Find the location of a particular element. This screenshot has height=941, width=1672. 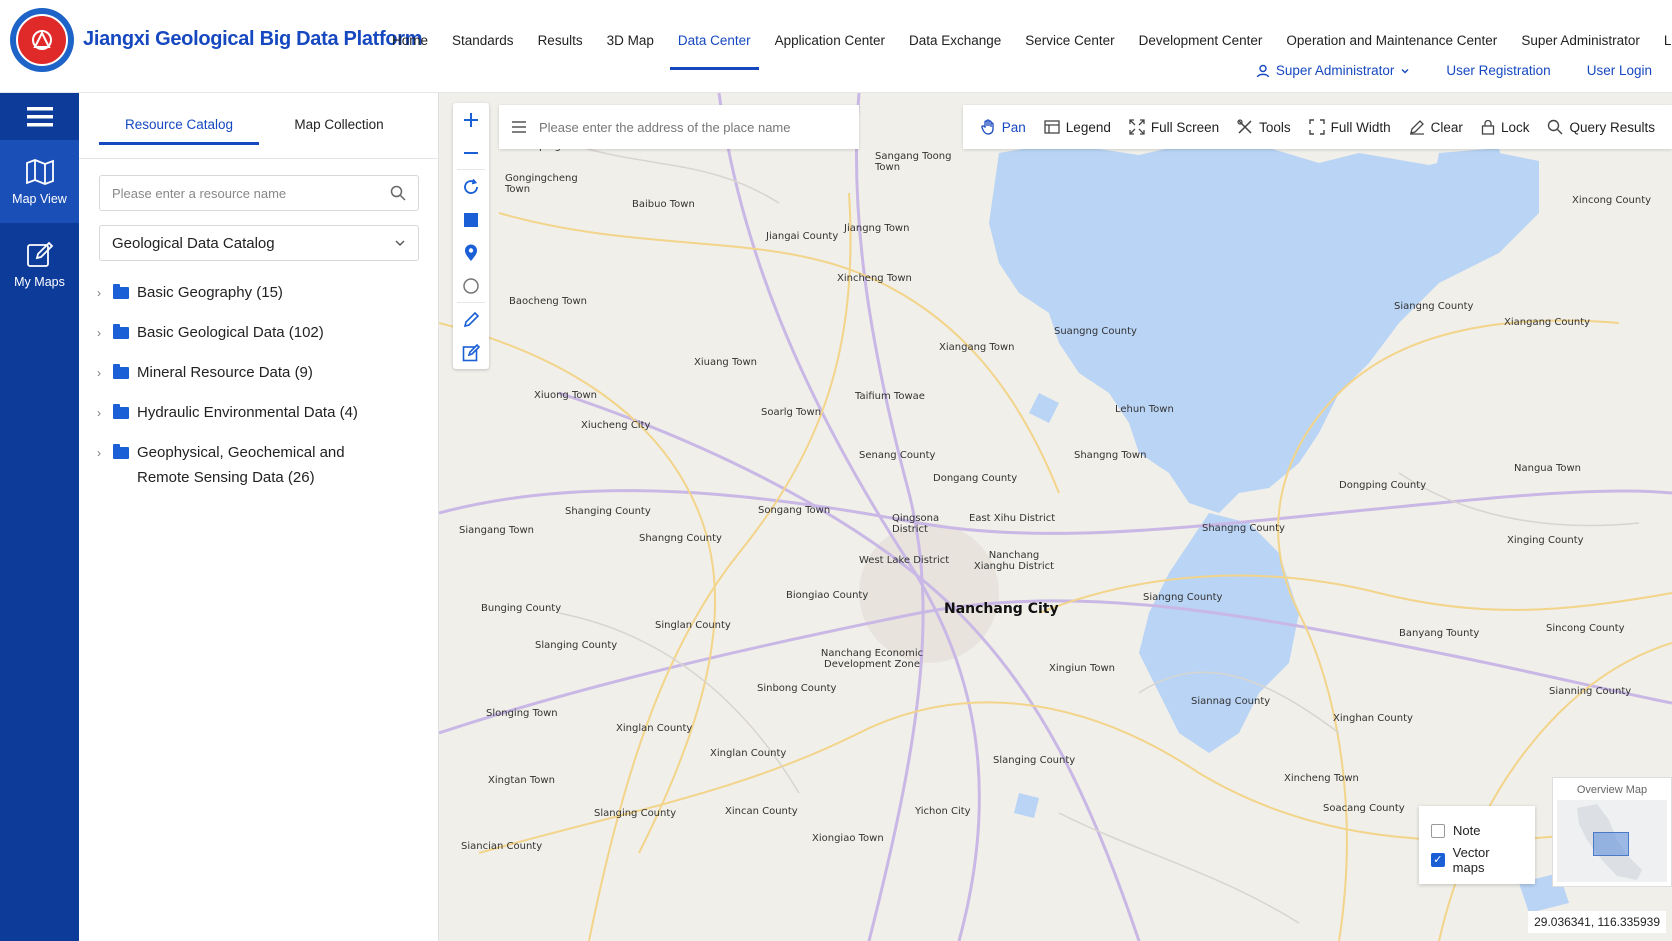

nav-3d-map: 3D Map is located at coordinates (630, 35).